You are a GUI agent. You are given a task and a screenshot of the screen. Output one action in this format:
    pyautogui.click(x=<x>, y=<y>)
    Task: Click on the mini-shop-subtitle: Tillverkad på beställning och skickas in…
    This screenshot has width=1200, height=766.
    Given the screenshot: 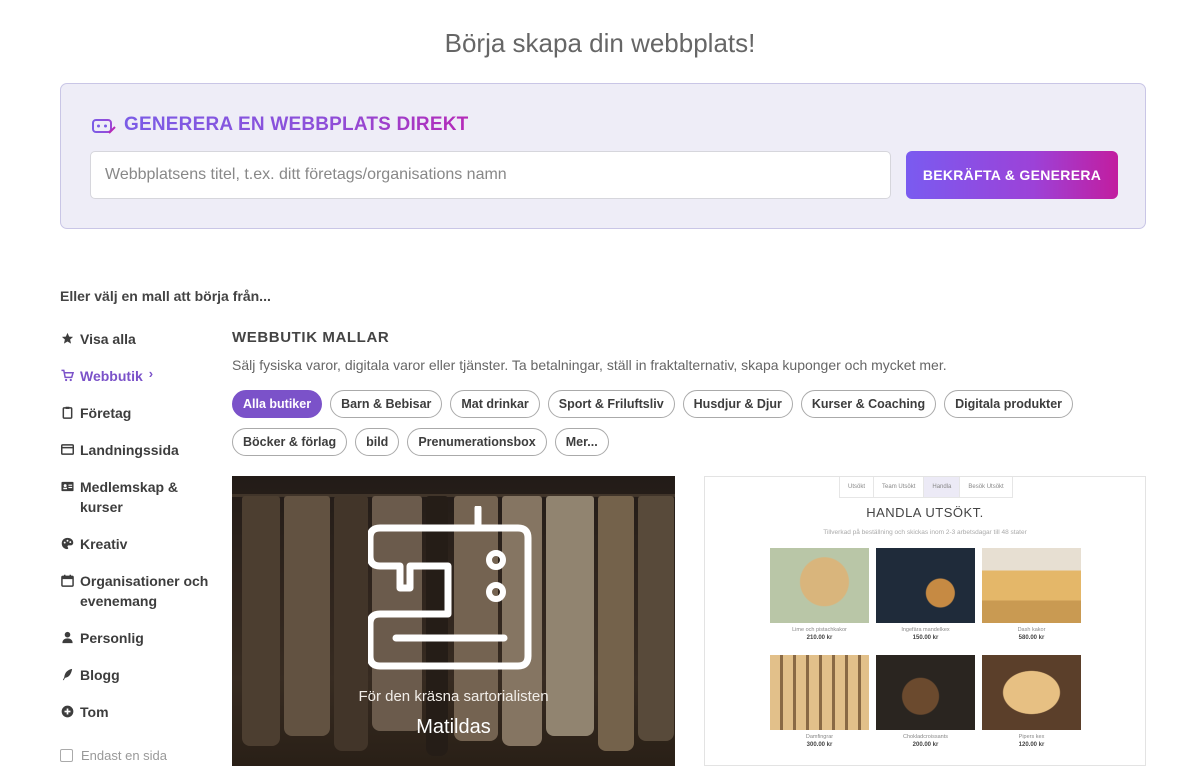 What is the action you would take?
    pyautogui.click(x=925, y=532)
    